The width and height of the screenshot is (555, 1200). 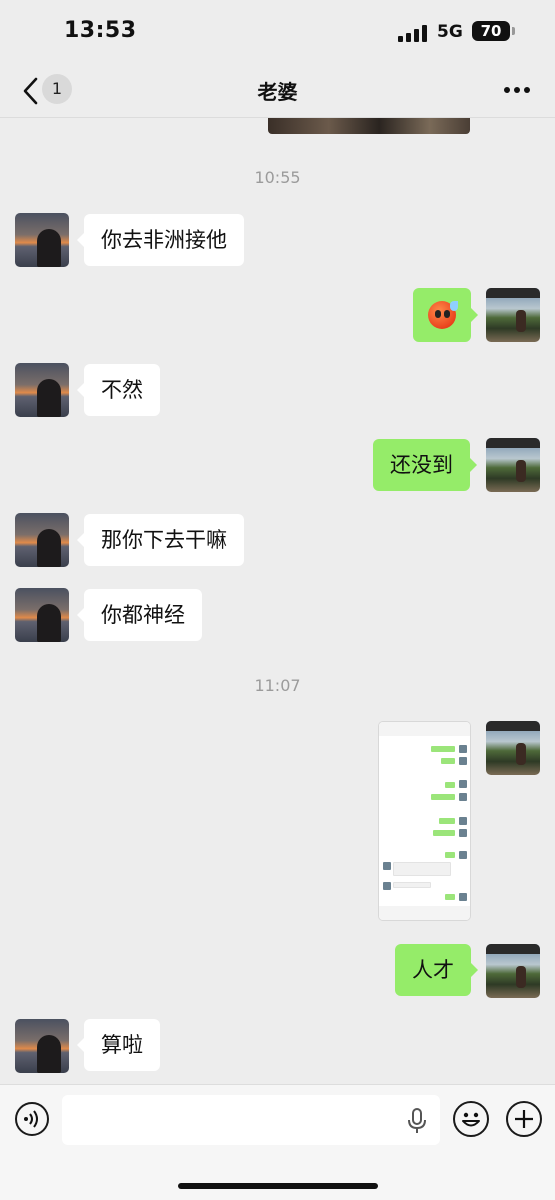 I want to click on voice-icon, so click(x=32, y=1119).